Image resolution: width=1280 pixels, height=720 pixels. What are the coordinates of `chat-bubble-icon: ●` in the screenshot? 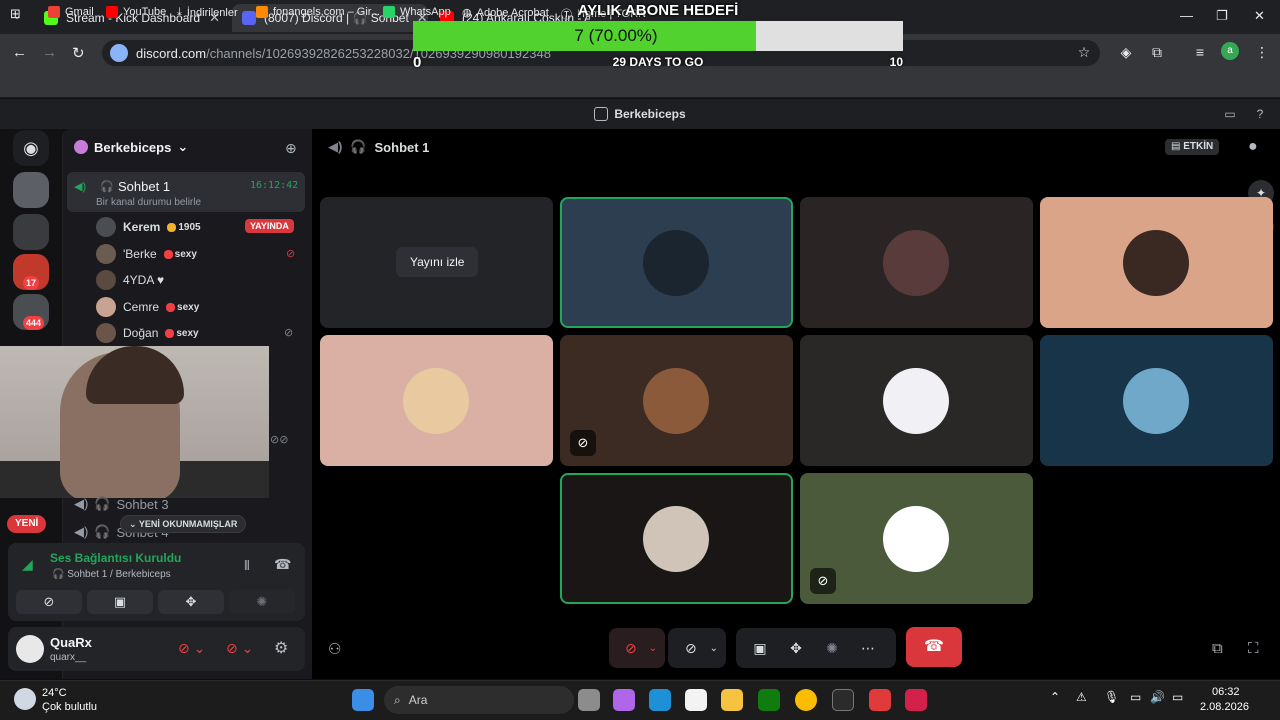 It's located at (1253, 147).